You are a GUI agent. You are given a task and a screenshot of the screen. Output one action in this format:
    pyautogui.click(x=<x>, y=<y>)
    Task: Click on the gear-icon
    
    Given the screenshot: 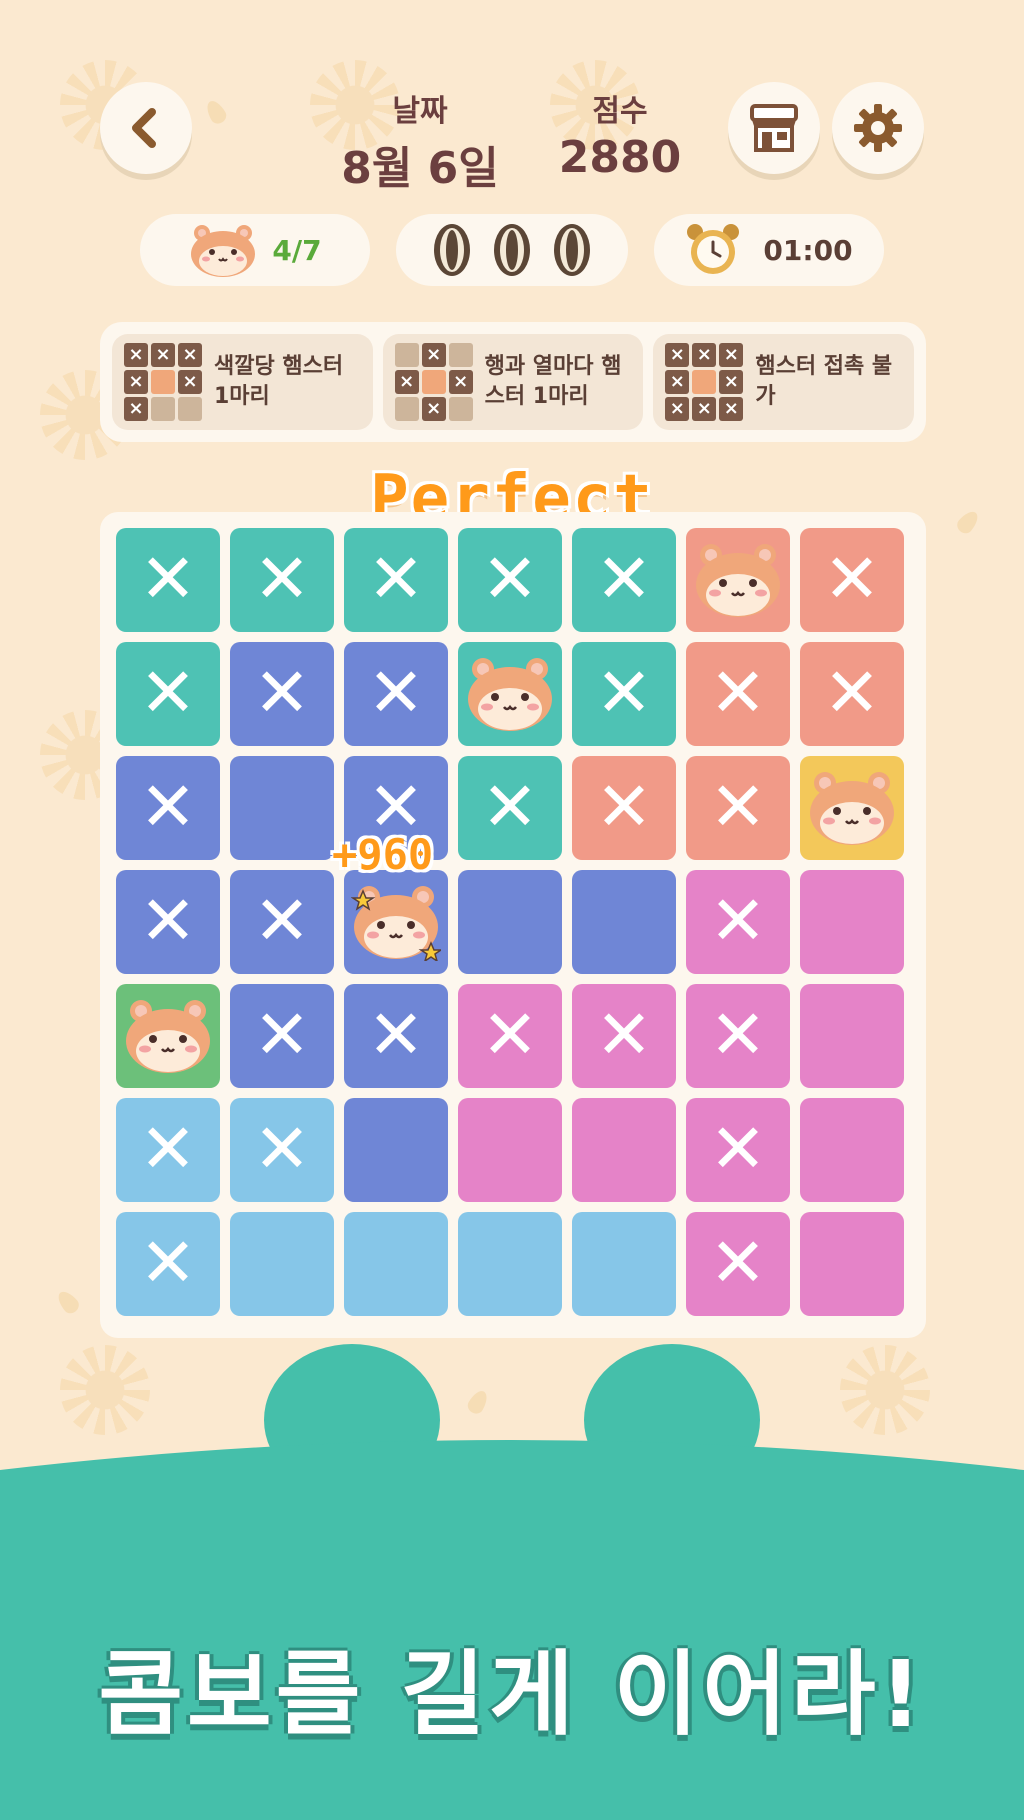 What is the action you would take?
    pyautogui.click(x=878, y=128)
    